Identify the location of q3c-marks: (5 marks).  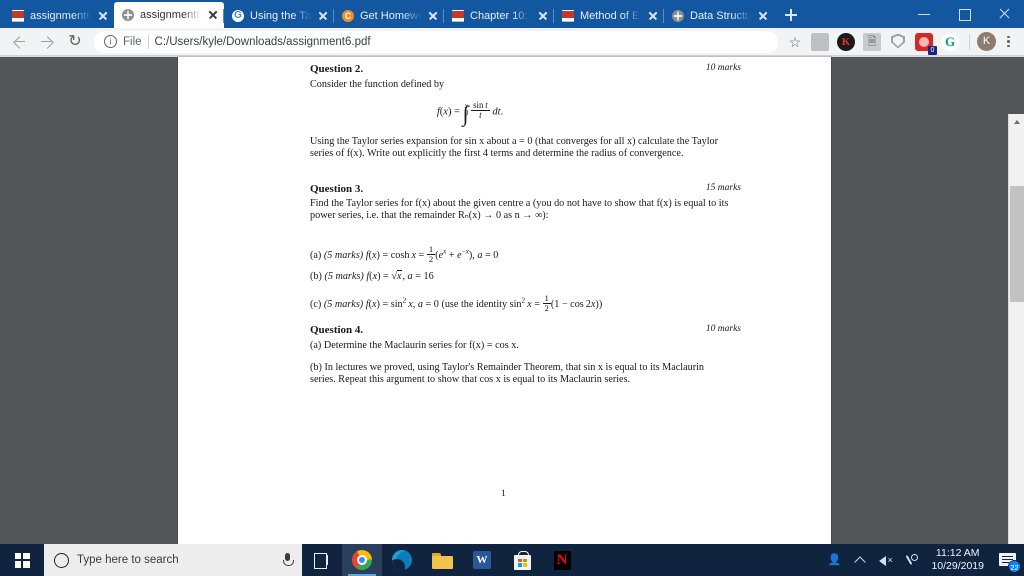
(343, 305).